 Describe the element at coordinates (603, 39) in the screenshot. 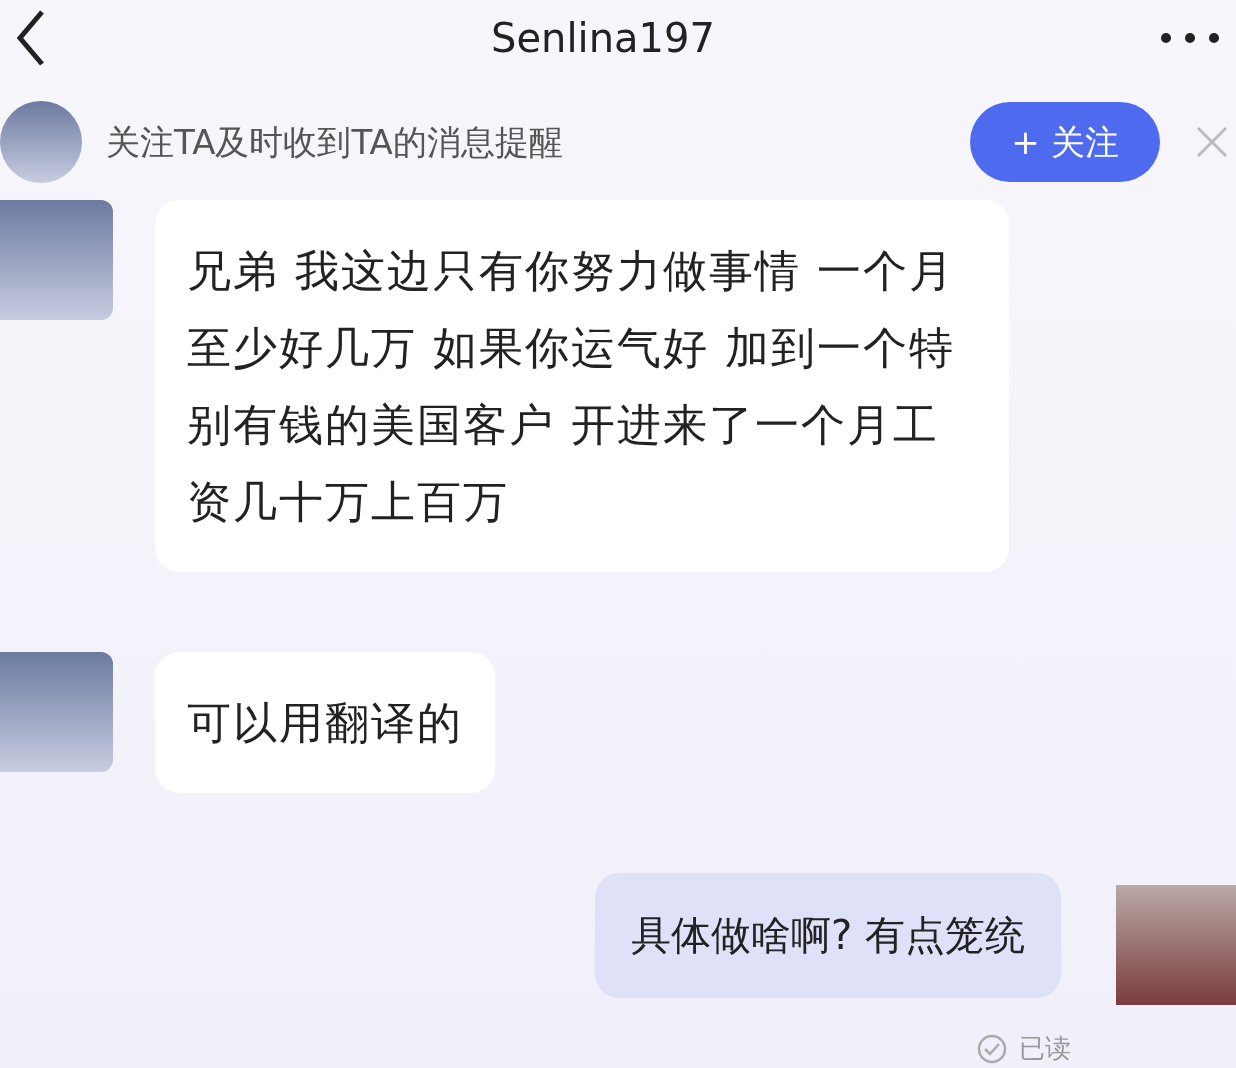

I see `chat-title: Senlina197` at that location.